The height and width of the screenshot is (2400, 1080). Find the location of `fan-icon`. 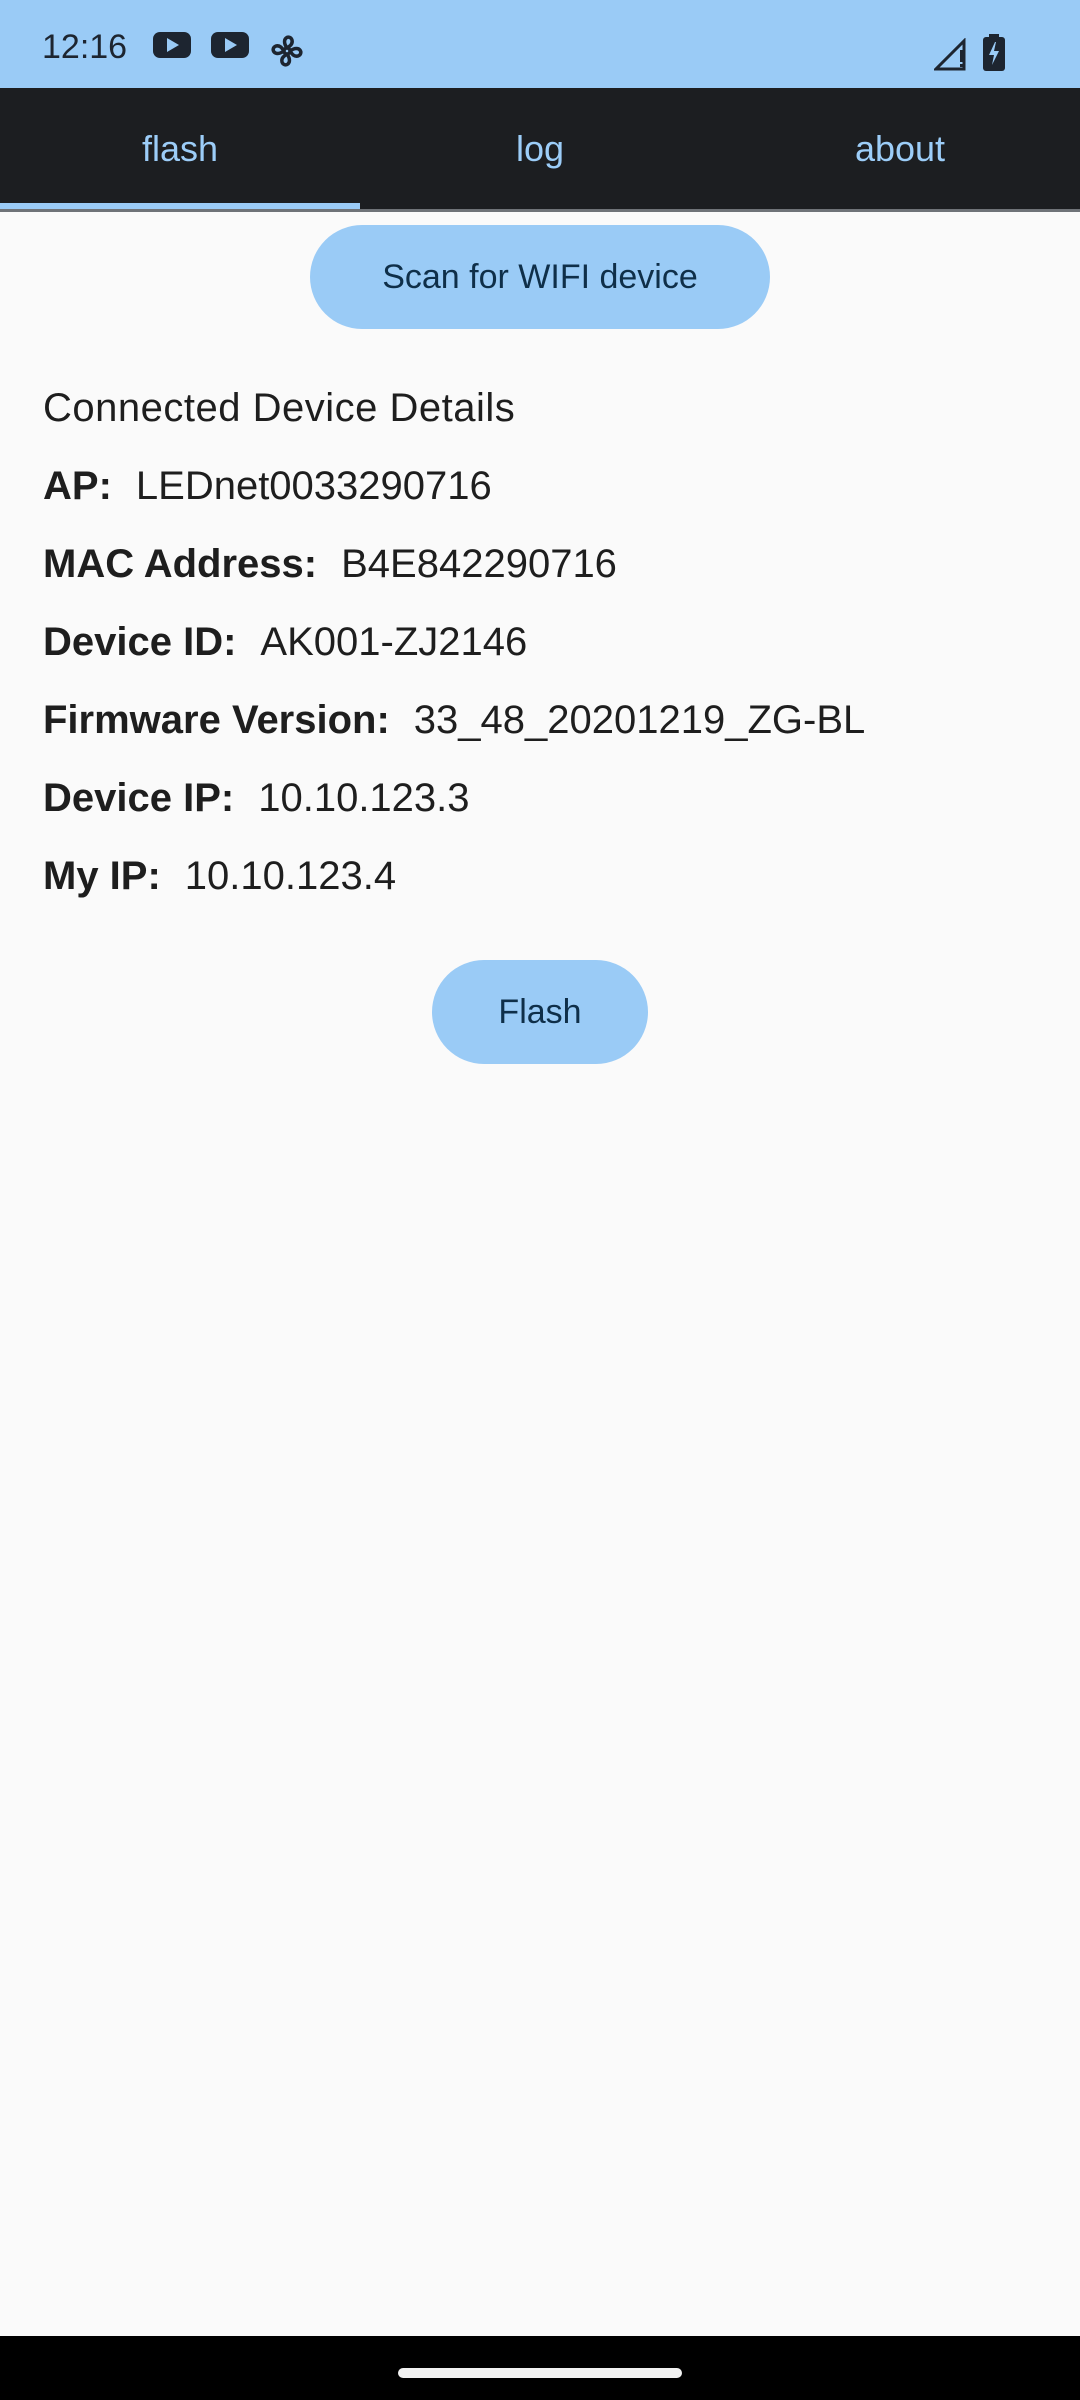

fan-icon is located at coordinates (287, 51).